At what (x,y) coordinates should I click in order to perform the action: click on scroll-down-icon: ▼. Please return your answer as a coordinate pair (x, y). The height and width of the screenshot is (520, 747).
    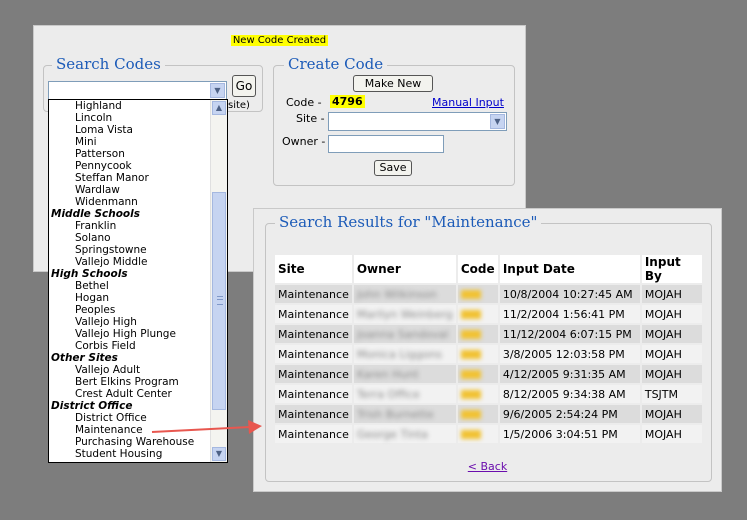
    Looking at the image, I should click on (219, 454).